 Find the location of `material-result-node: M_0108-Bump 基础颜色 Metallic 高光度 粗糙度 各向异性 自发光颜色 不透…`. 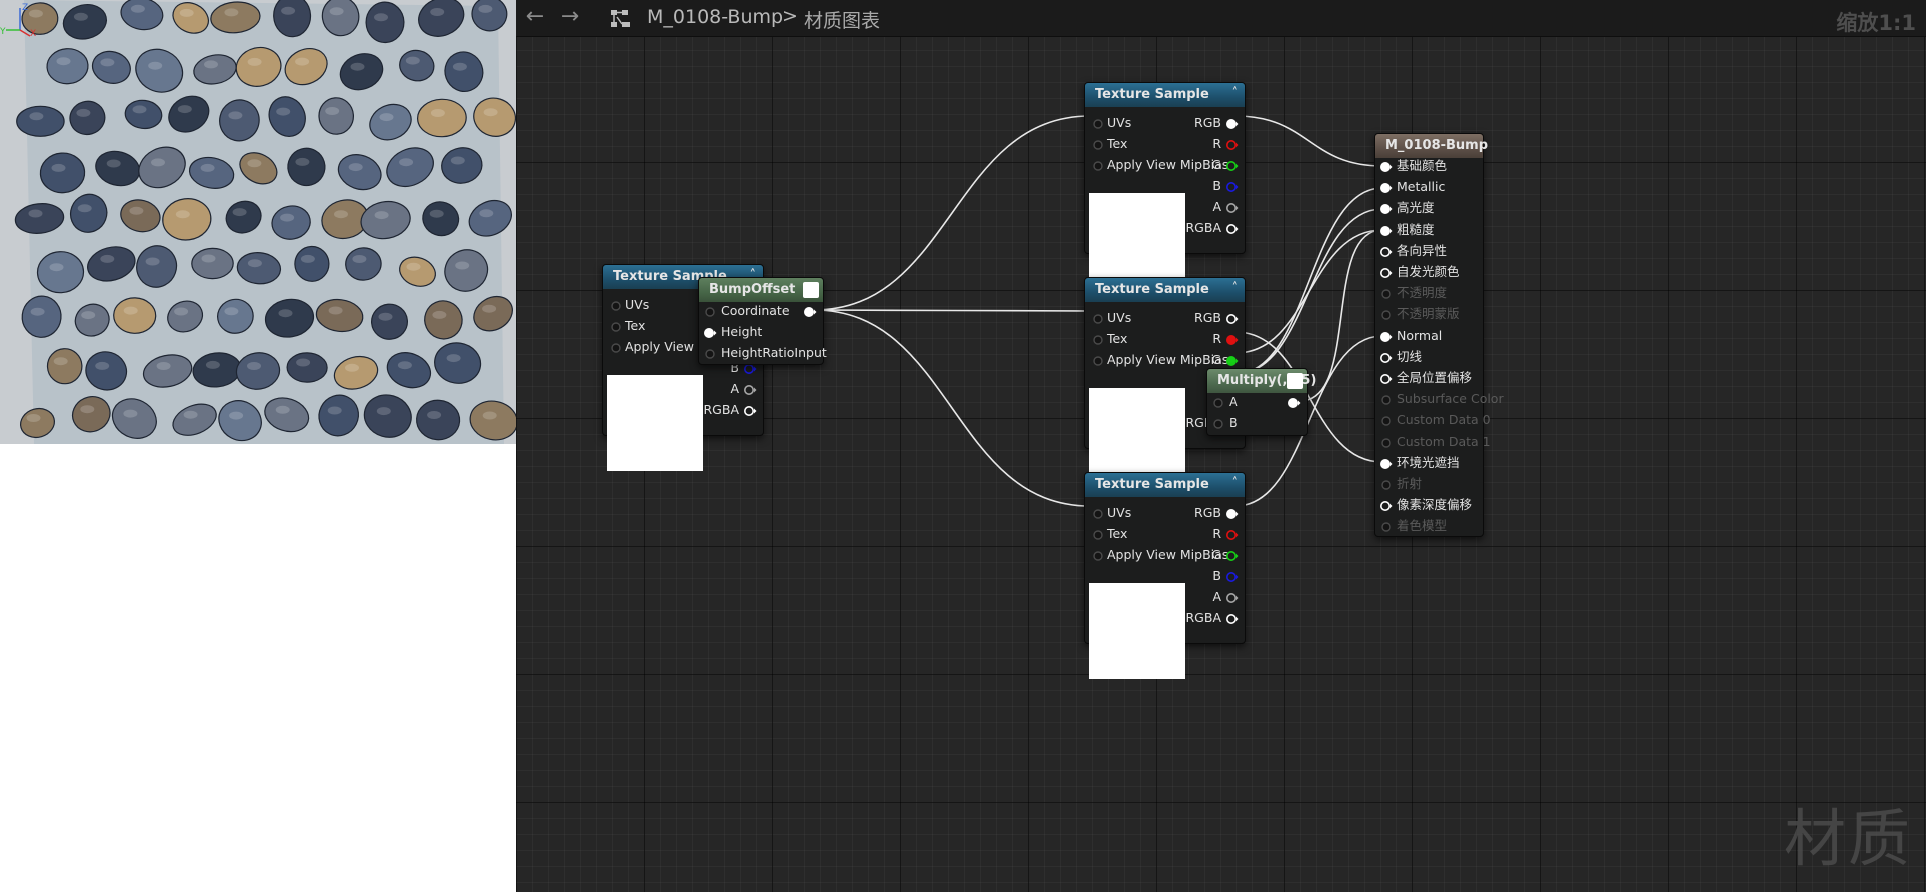

material-result-node: M_0108-Bump 基础颜色 Metallic 高光度 粗糙度 各向异性 自发光颜色 不透… is located at coordinates (1439, 335).